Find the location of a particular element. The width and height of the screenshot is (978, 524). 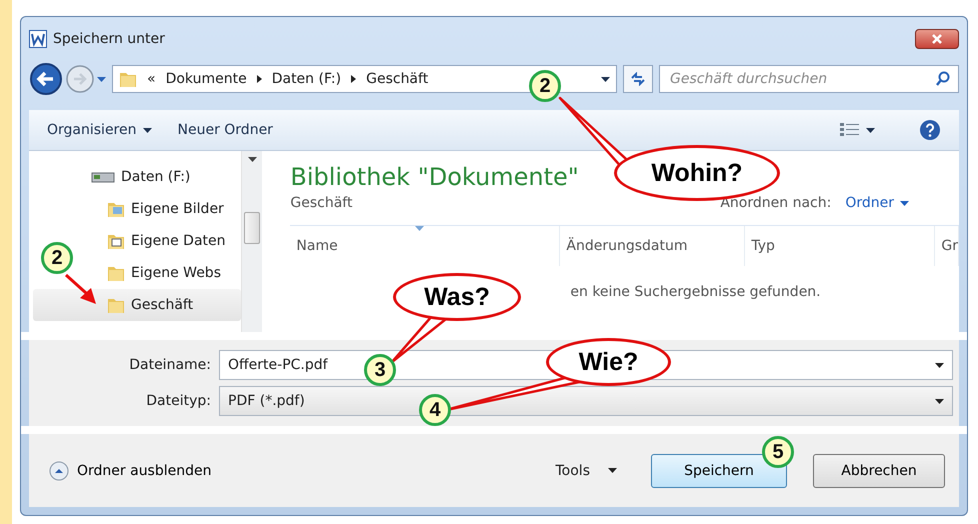

tools-menu-button: Tools is located at coordinates (586, 470).